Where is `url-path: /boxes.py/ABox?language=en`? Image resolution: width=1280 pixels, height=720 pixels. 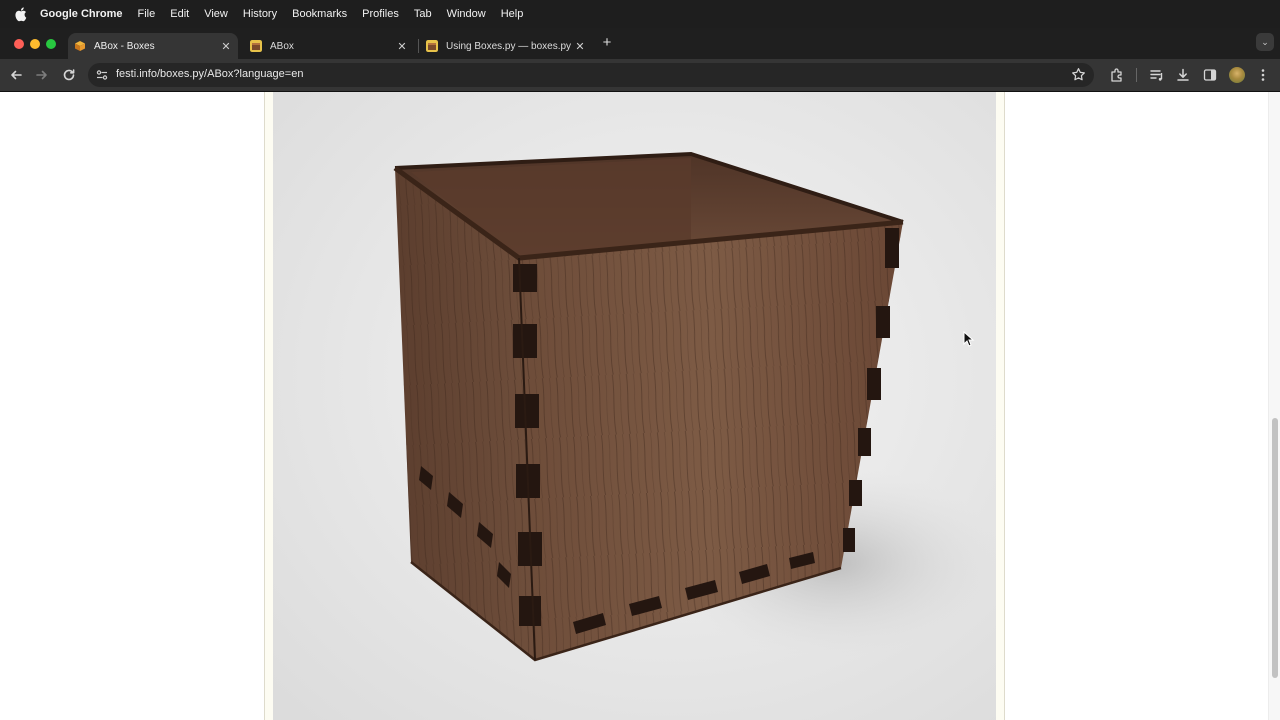 url-path: /boxes.py/ABox?language=en is located at coordinates (230, 74).